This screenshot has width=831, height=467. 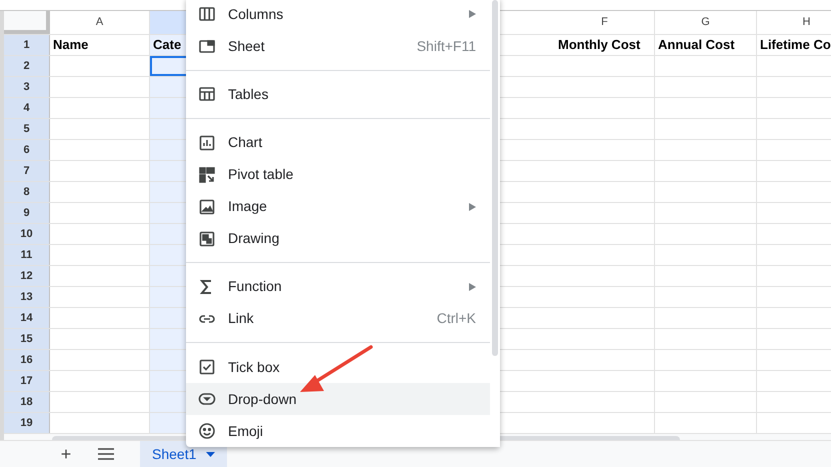 What do you see at coordinates (27, 45) in the screenshot?
I see `row-number: 1` at bounding box center [27, 45].